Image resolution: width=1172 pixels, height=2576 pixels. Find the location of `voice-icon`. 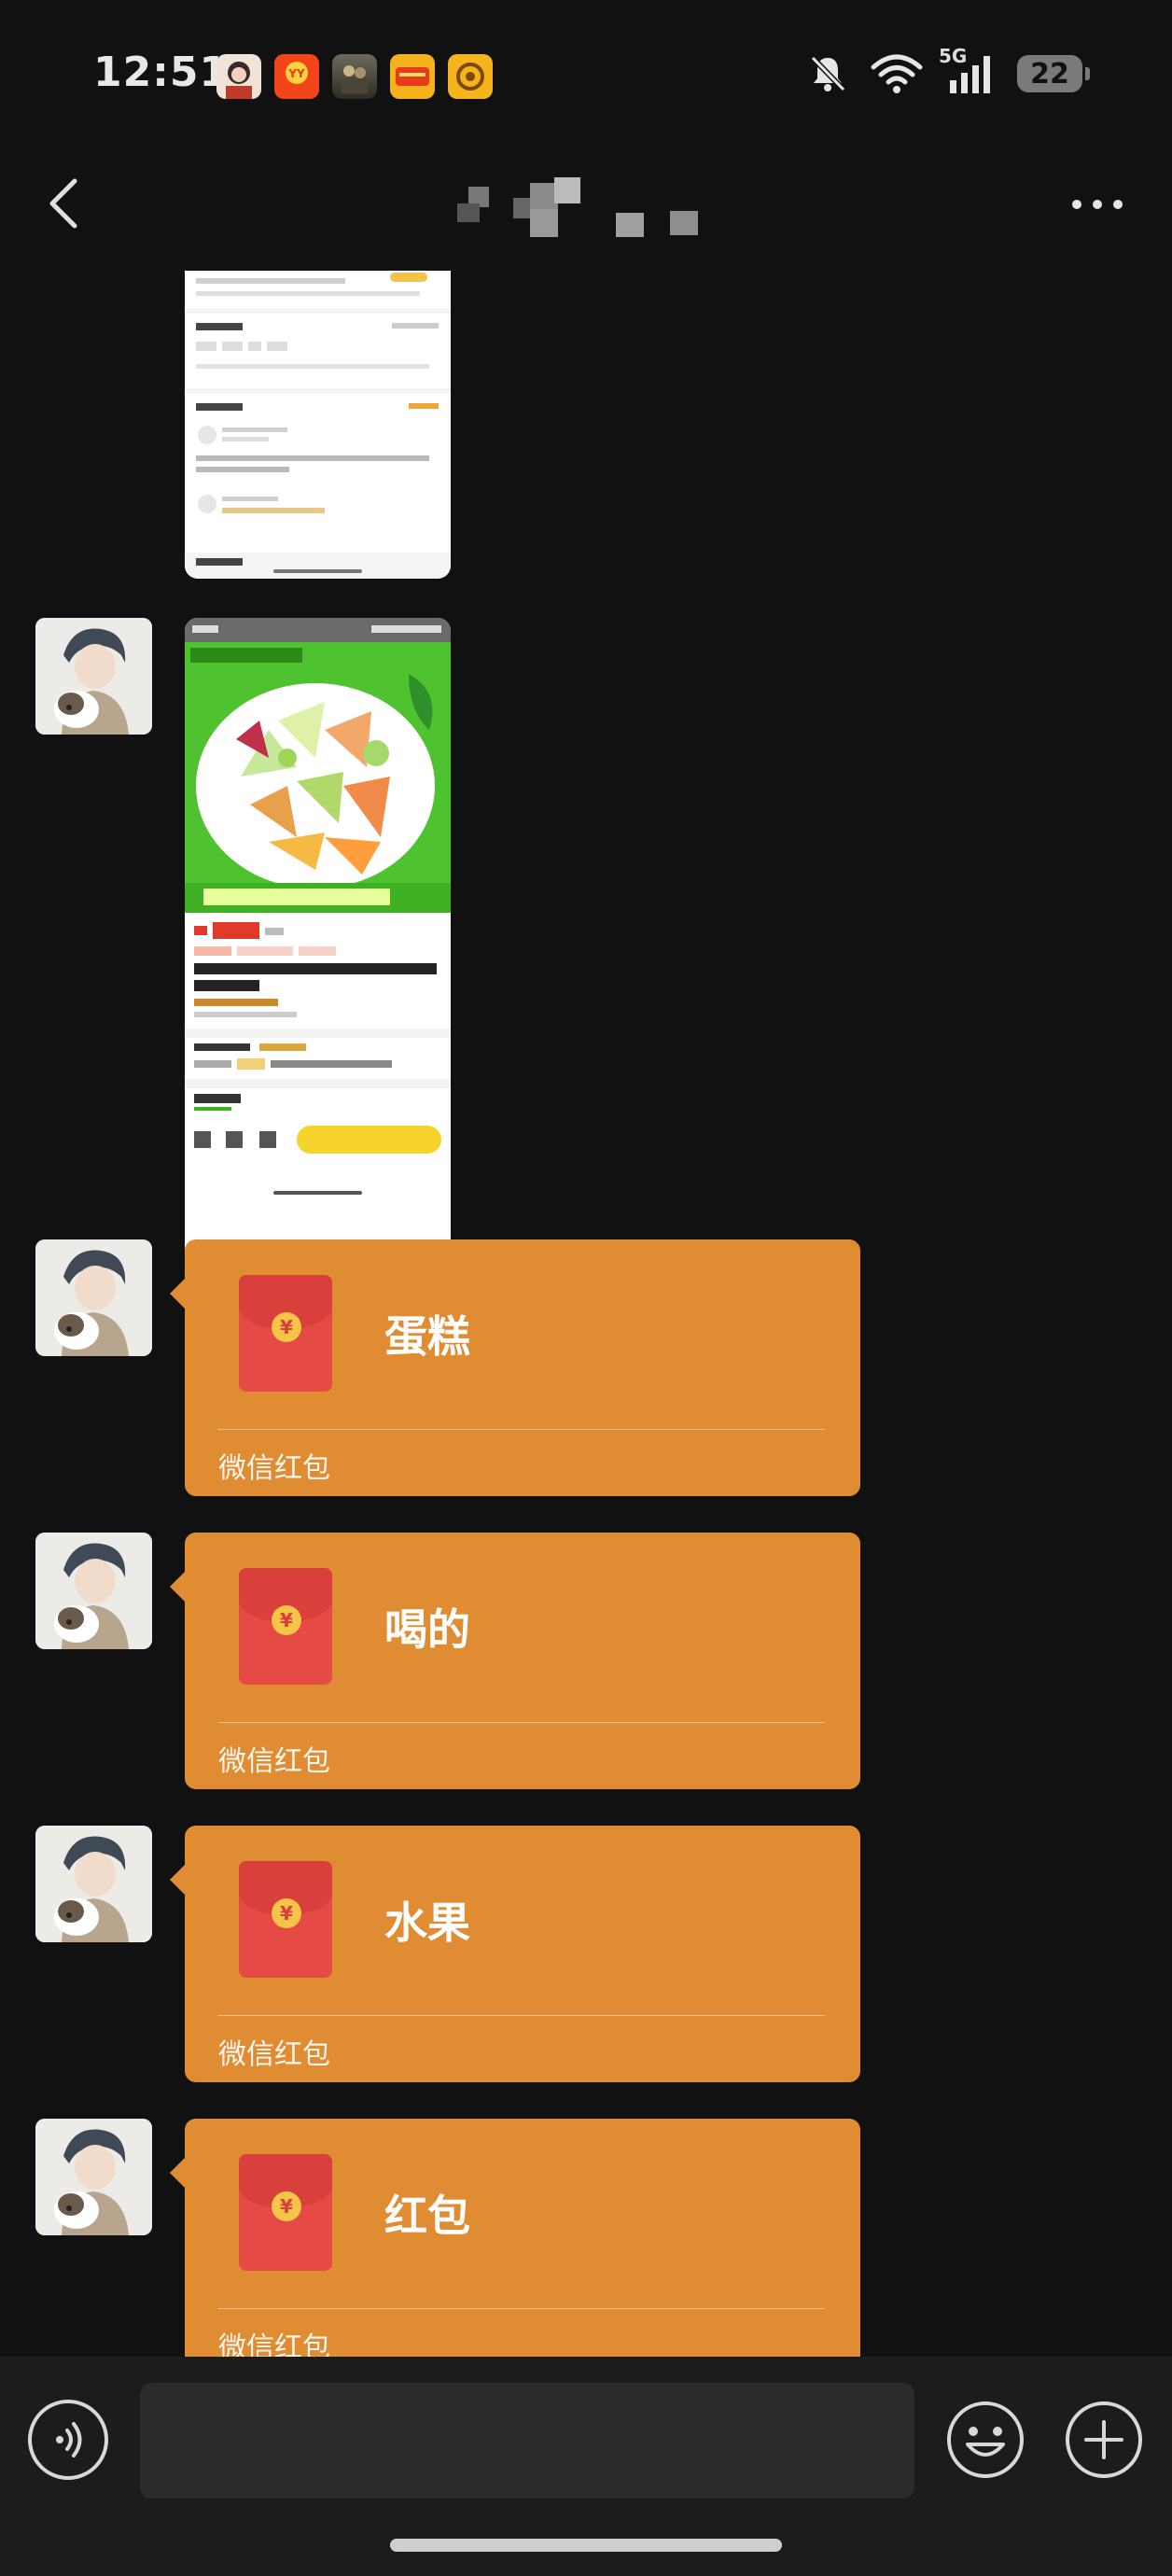

voice-icon is located at coordinates (69, 2439).